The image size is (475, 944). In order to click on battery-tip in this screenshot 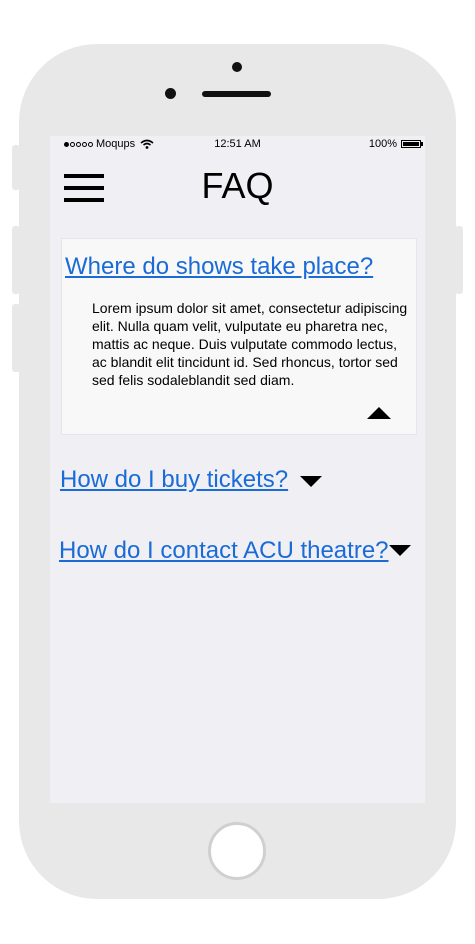, I will do `click(422, 144)`.